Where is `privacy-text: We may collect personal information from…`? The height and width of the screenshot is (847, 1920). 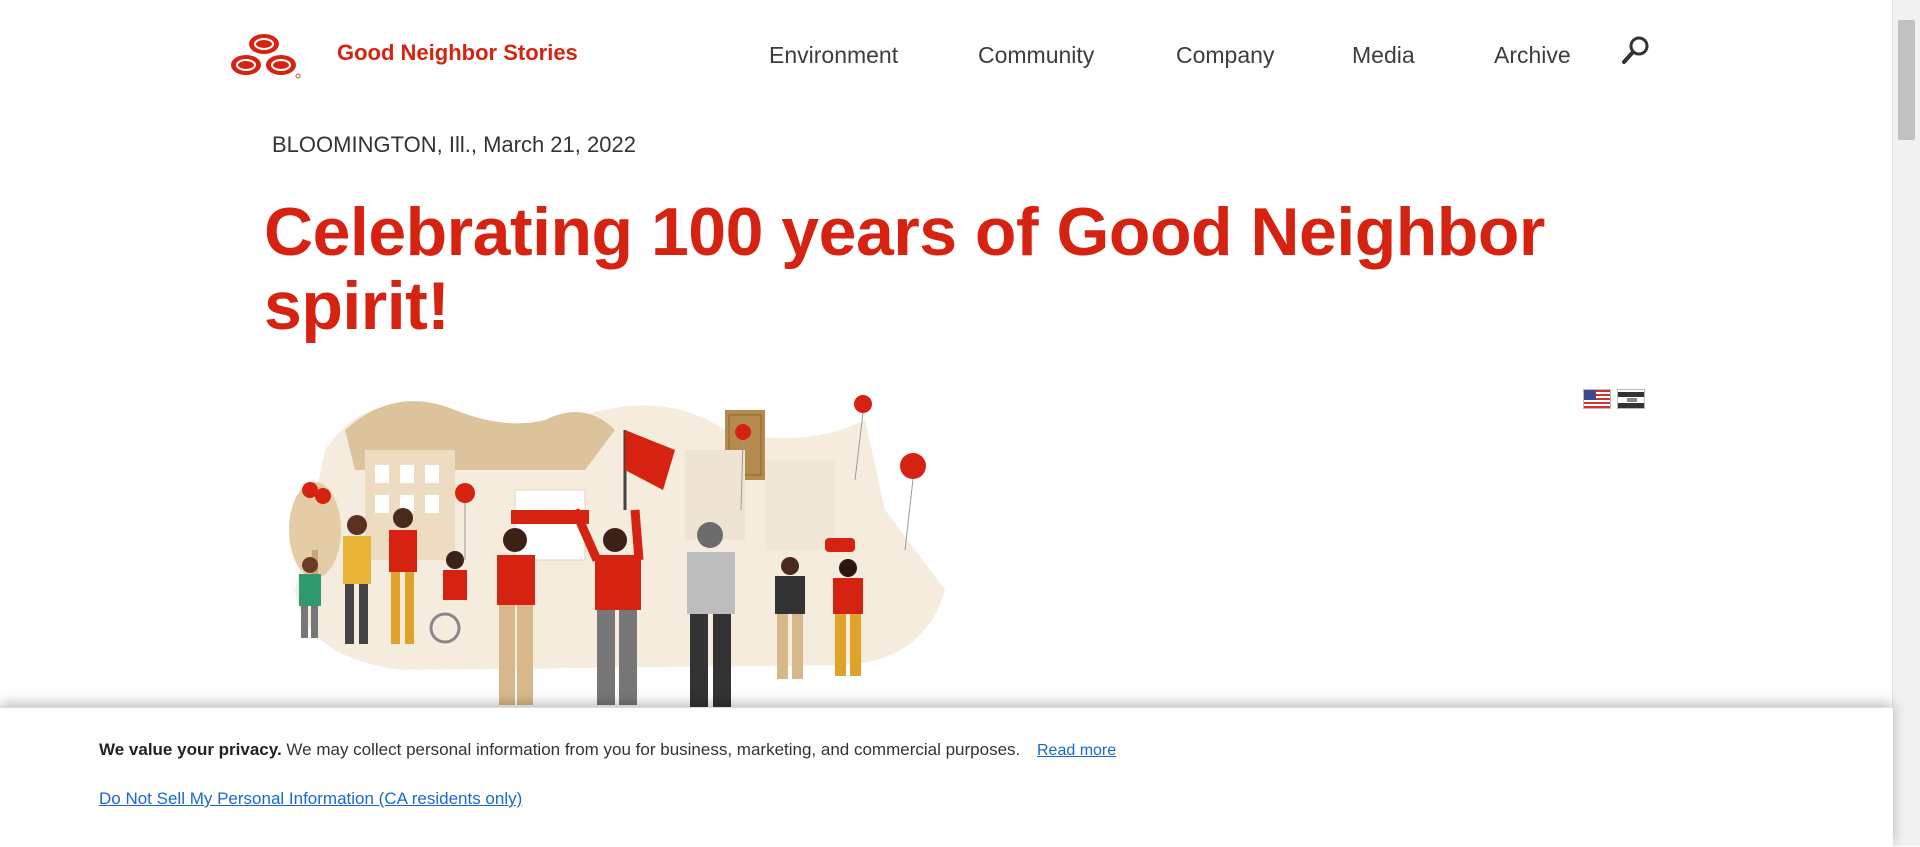 privacy-text: We may collect personal information from… is located at coordinates (651, 749).